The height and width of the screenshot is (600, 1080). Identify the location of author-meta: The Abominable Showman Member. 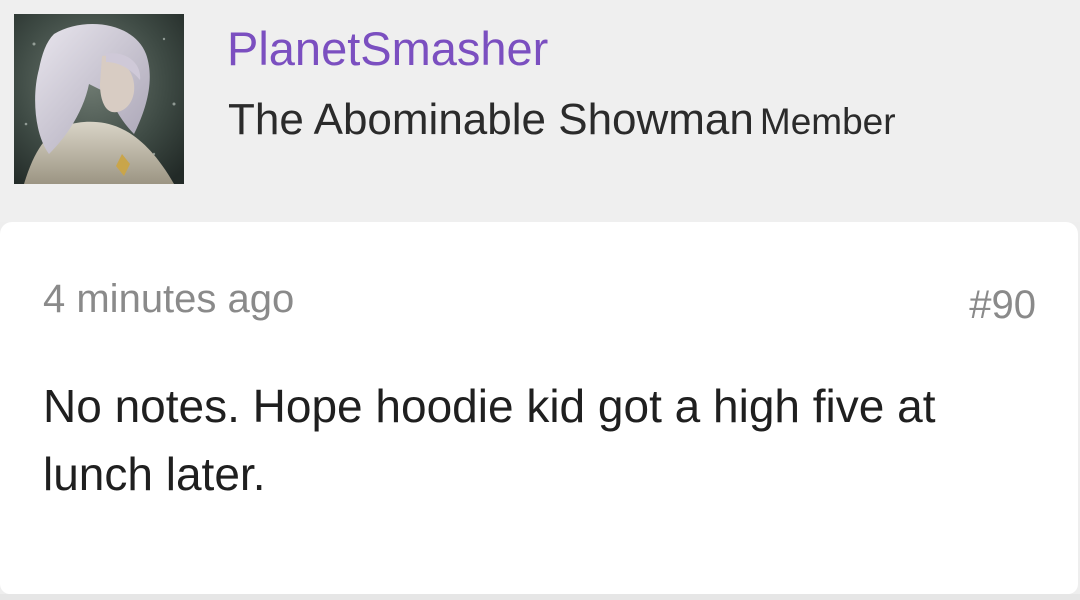
(562, 120).